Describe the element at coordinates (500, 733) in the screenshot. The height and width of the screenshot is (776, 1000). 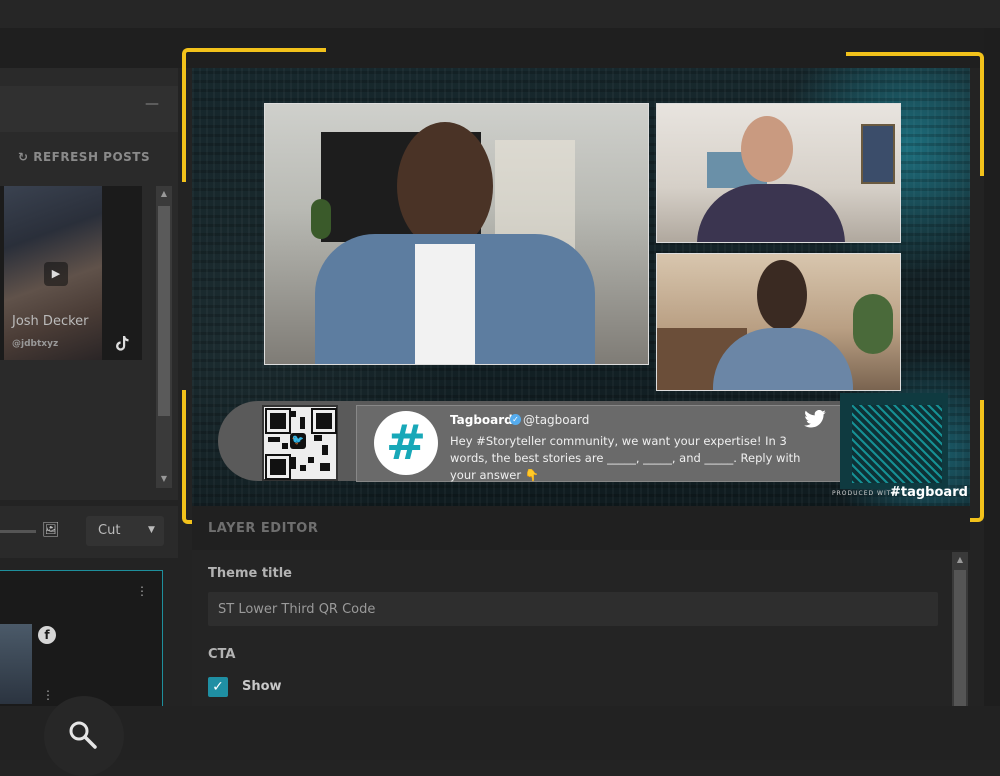
I see `bottom-bar` at that location.